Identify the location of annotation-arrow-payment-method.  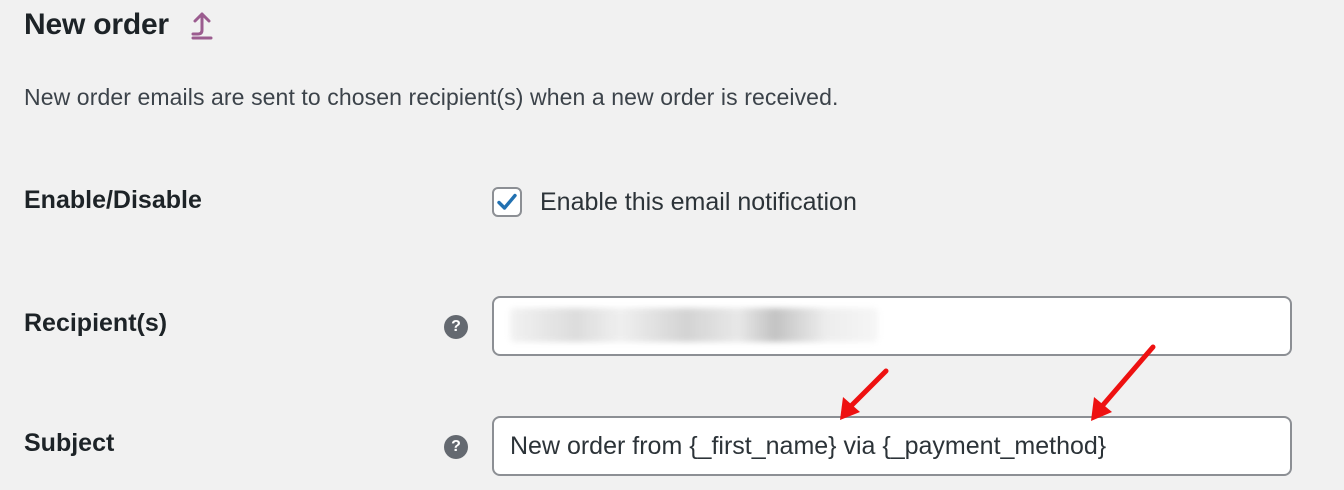
(1123, 382).